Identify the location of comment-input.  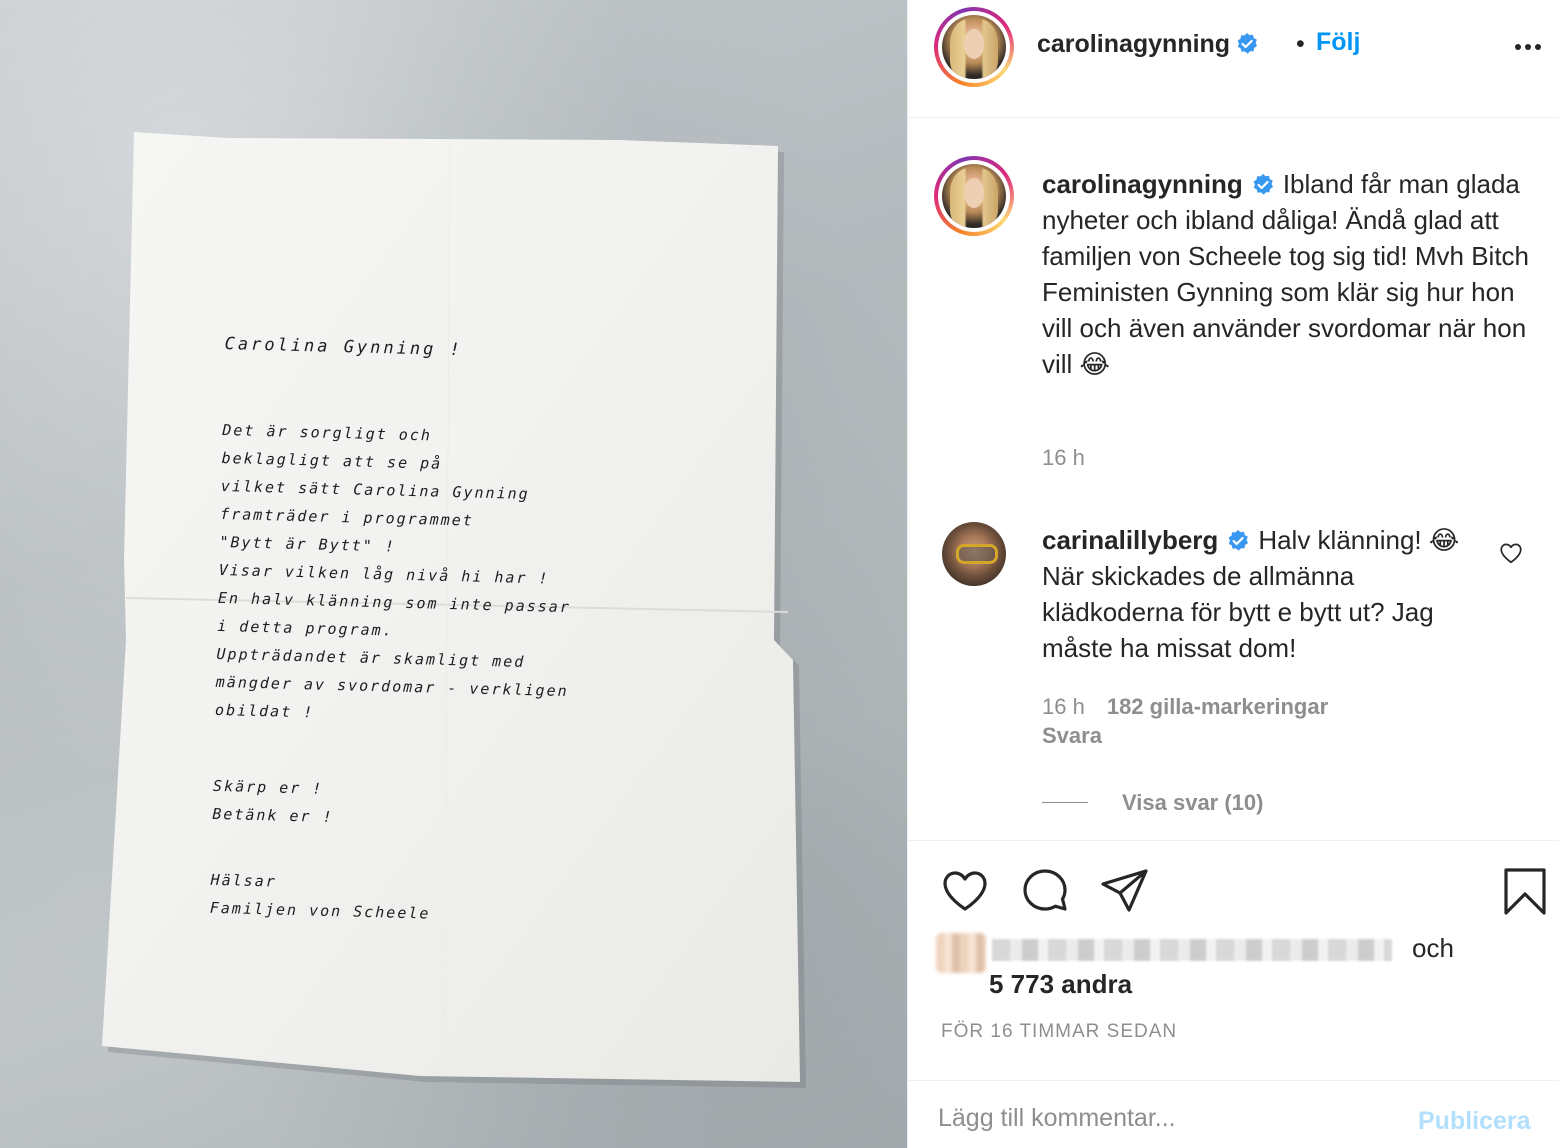
(1168, 1118).